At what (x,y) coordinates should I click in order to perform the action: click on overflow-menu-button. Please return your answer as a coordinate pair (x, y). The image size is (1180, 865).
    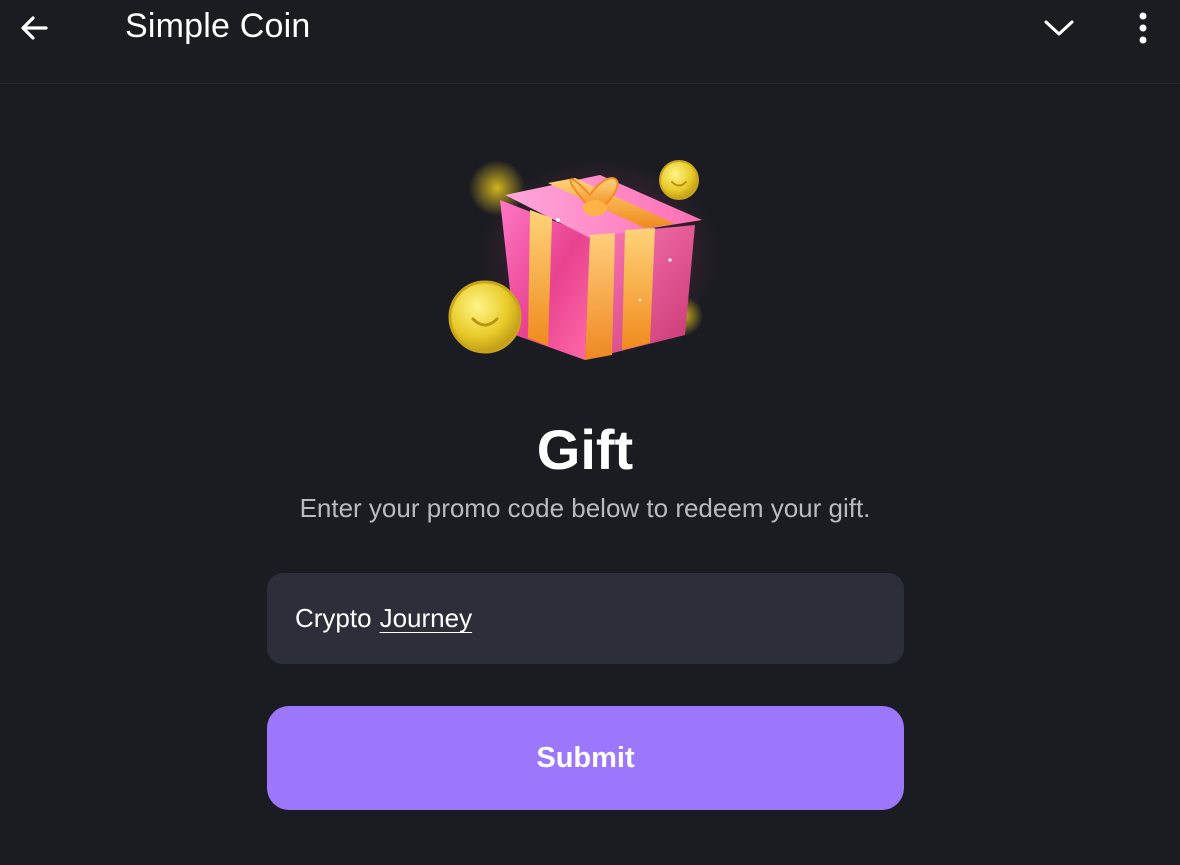
    Looking at the image, I should click on (1143, 28).